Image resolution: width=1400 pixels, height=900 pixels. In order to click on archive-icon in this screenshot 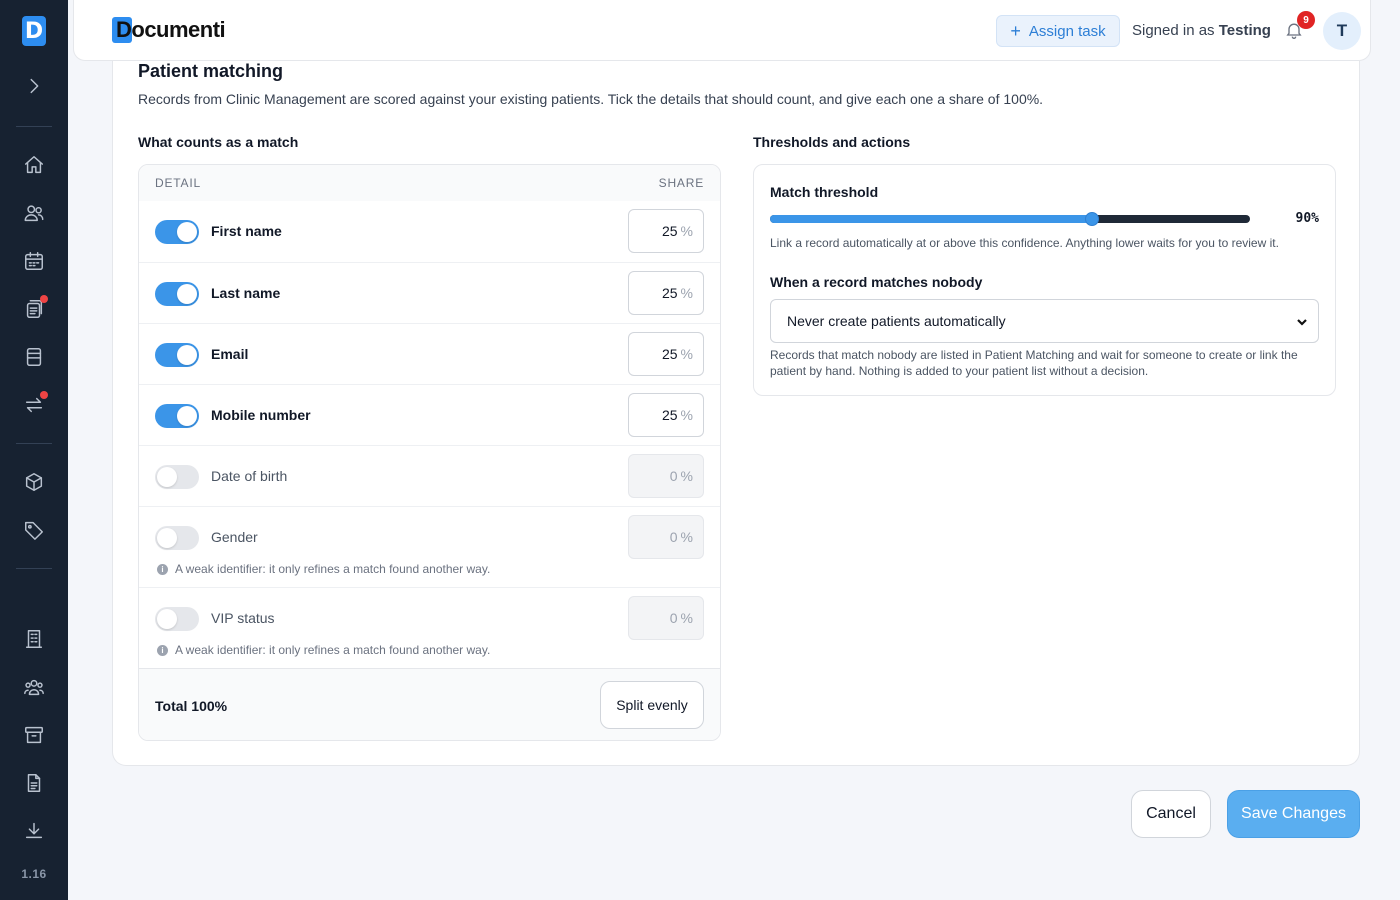, I will do `click(34, 735)`.